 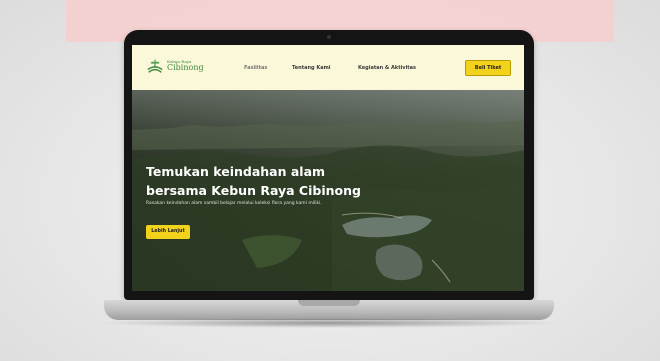 I want to click on buy-ticket-button: Beli Tiket, so click(x=488, y=68).